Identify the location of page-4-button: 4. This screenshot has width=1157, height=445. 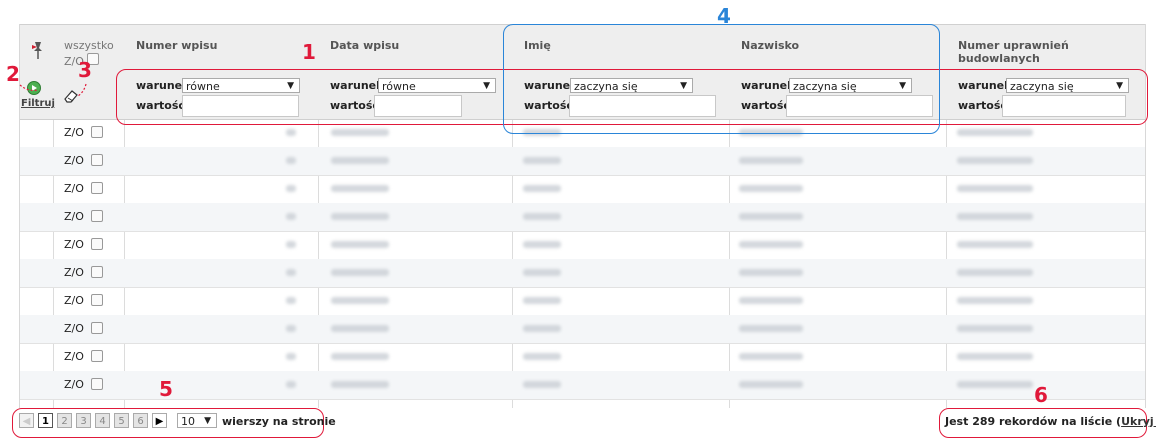
(102, 420).